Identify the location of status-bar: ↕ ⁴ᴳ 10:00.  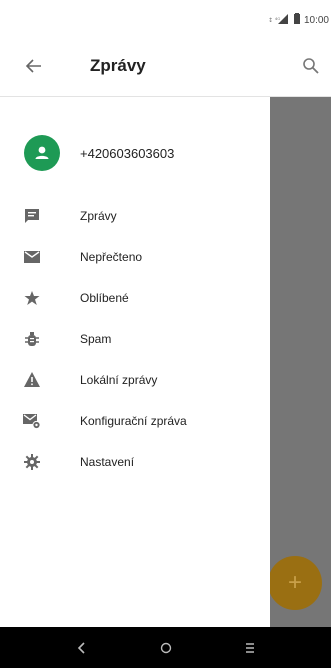
(165, 18).